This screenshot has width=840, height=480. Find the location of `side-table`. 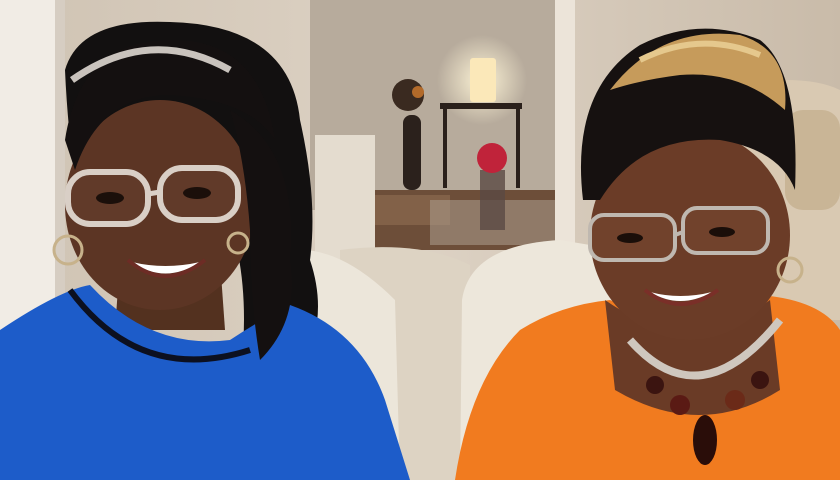

side-table is located at coordinates (481, 106).